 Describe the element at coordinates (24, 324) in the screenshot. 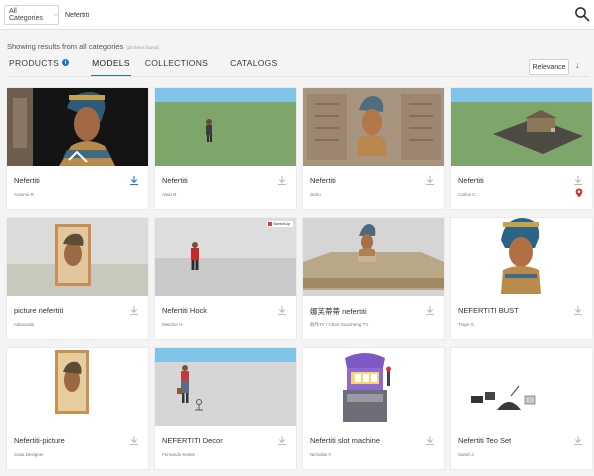

I see `model-author: rubiounda` at that location.